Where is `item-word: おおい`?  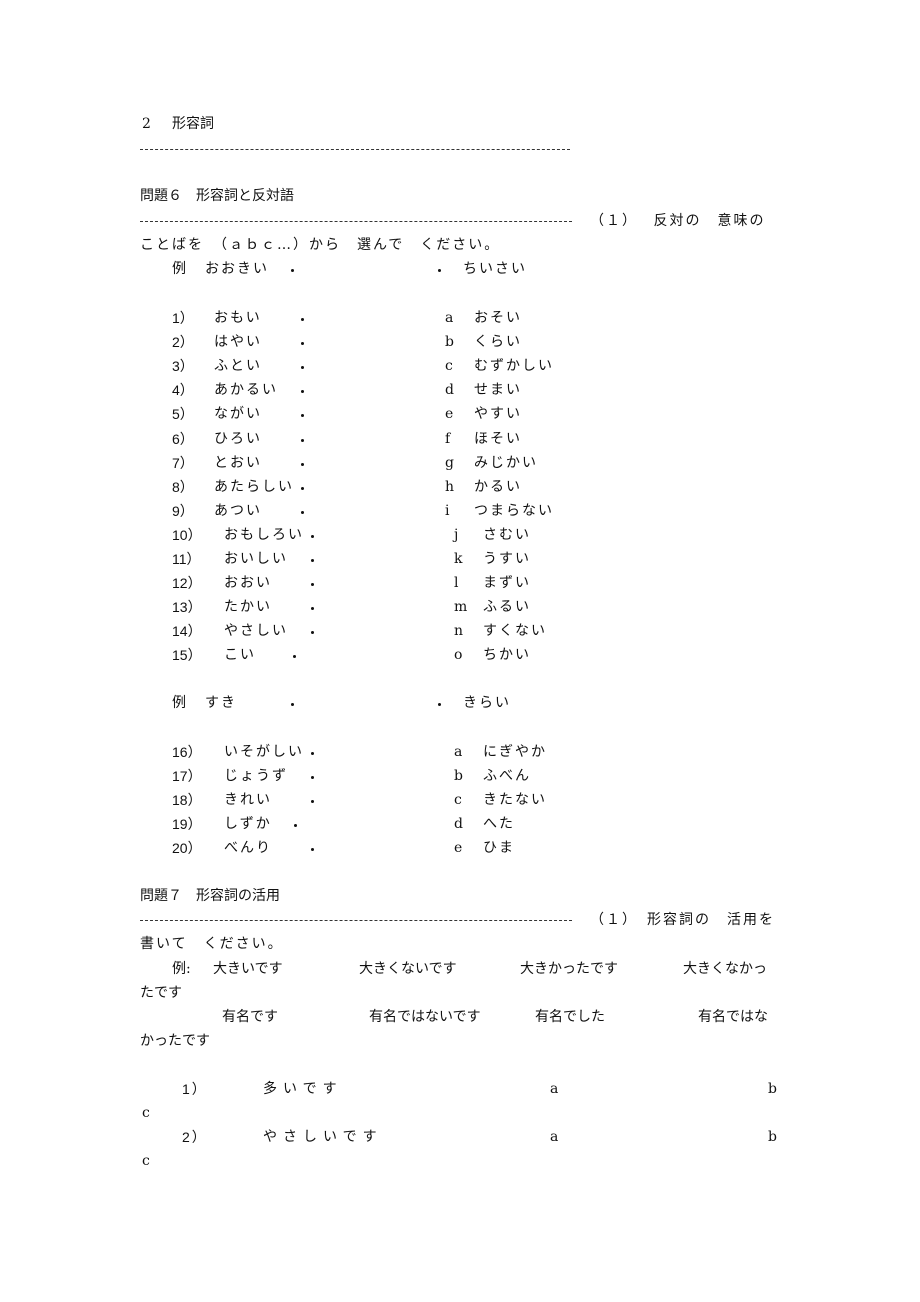 item-word: おおい is located at coordinates (248, 583).